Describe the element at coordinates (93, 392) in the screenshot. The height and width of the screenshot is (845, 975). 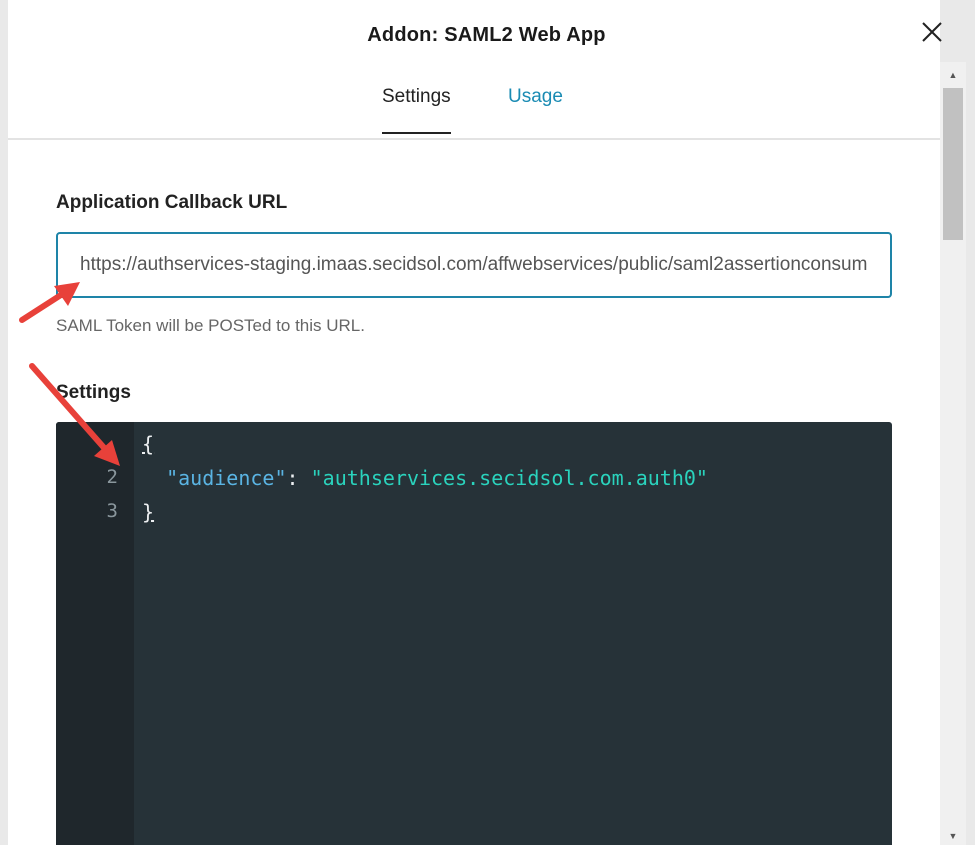
I see `settings-label: Settings` at that location.